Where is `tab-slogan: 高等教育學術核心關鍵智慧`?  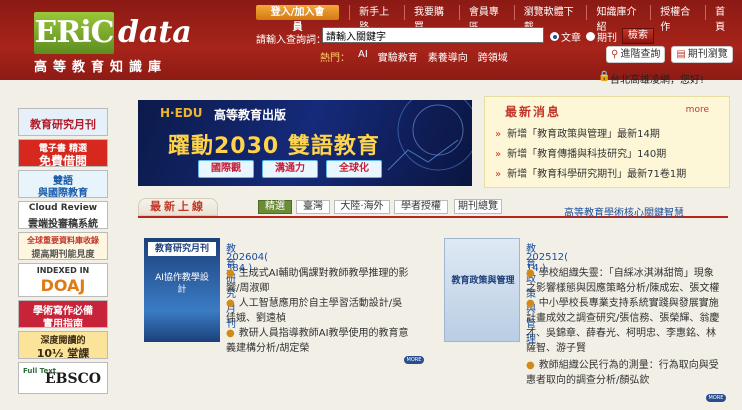 tab-slogan: 高等教育學術核心關鍵智慧 is located at coordinates (624, 213).